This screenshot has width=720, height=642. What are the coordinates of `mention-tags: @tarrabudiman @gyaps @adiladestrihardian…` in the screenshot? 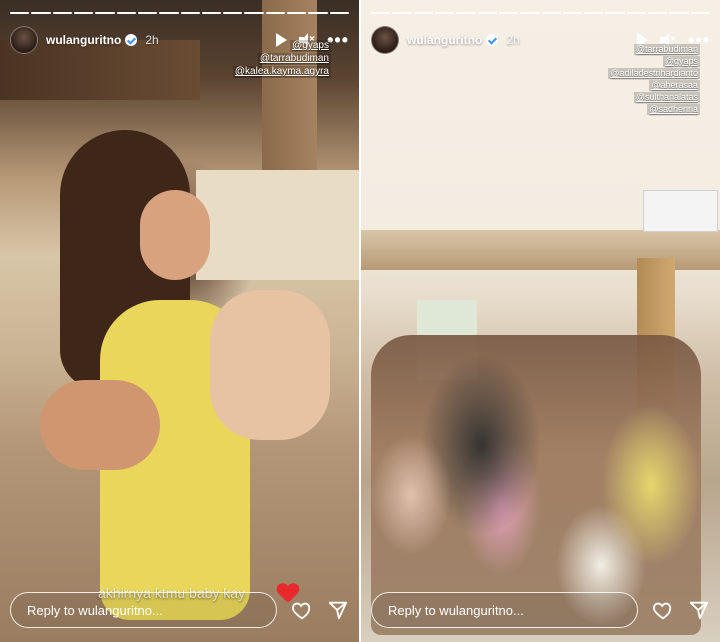 It's located at (654, 80).